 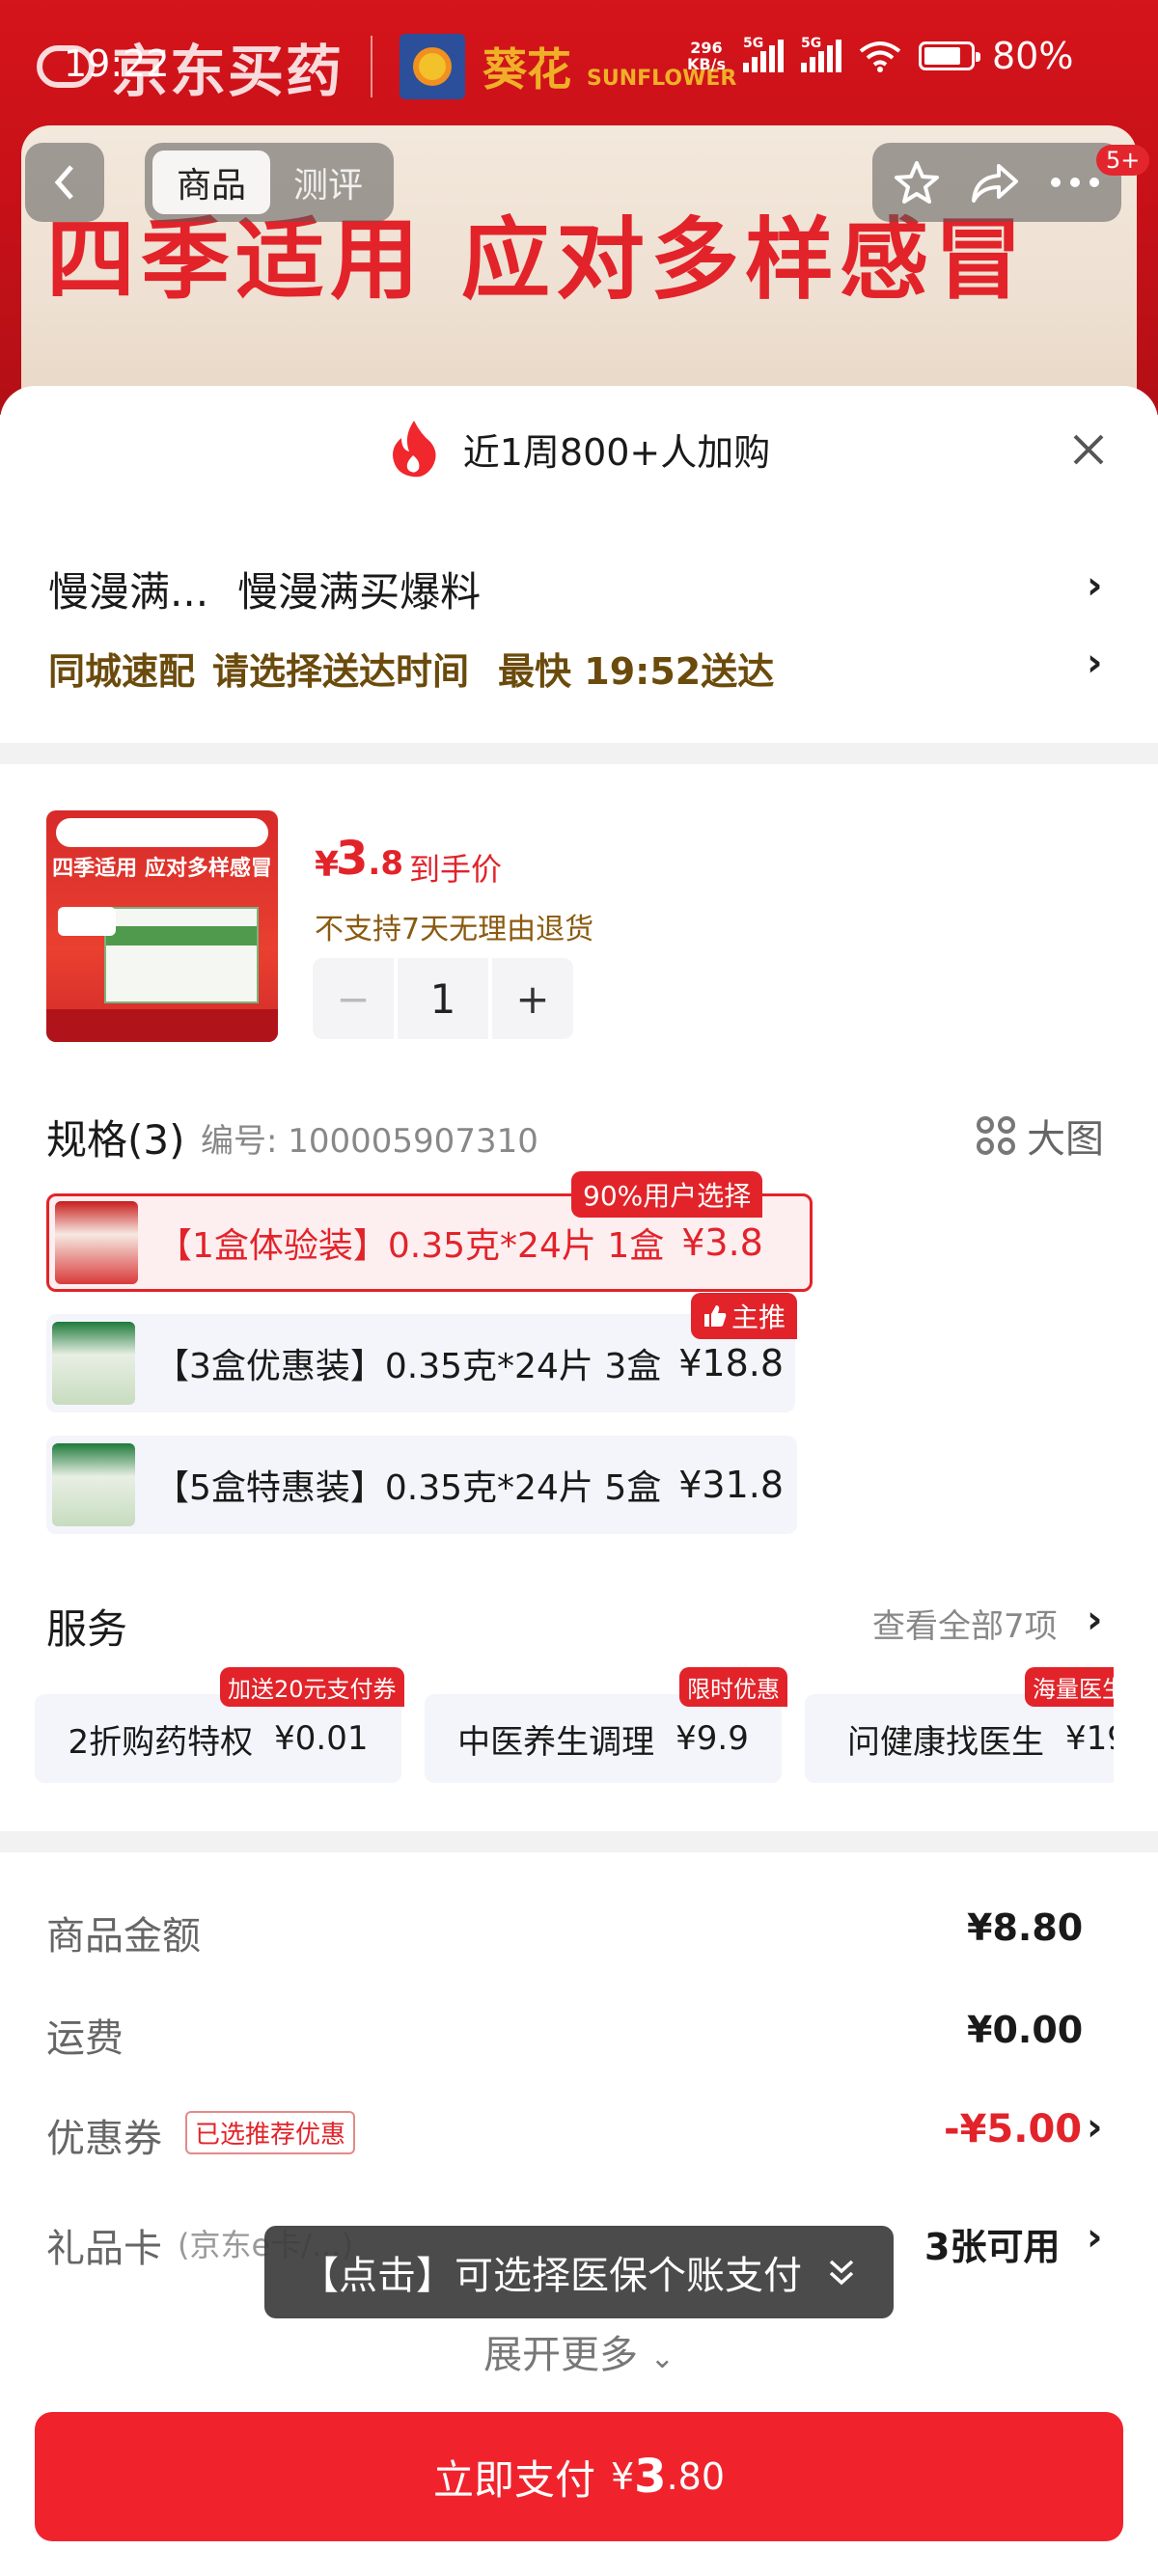 What do you see at coordinates (211, 182) in the screenshot?
I see `tab-goods: 商品` at bounding box center [211, 182].